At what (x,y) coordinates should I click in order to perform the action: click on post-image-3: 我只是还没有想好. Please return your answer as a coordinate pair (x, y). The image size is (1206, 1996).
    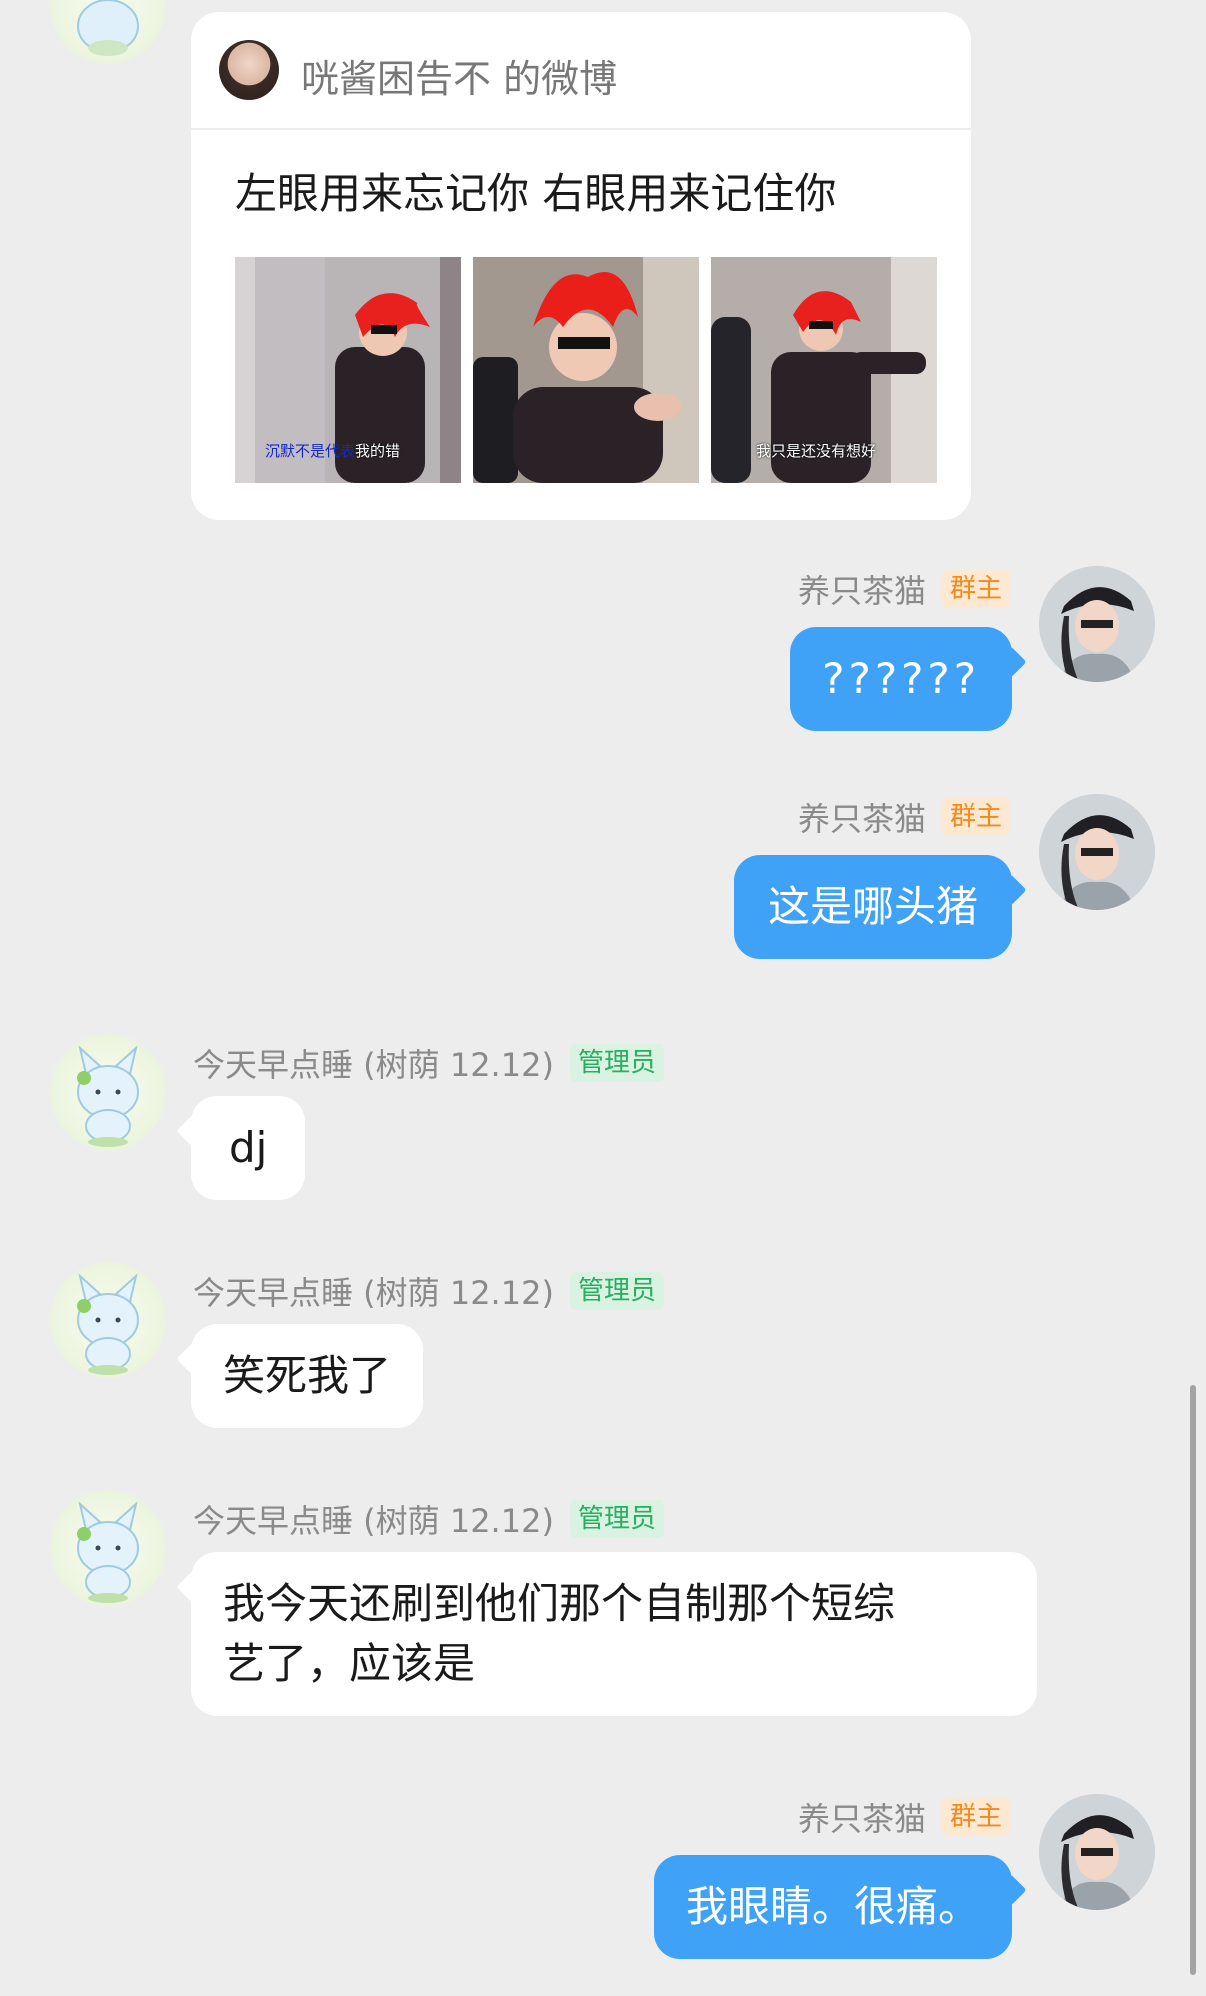
    Looking at the image, I should click on (824, 370).